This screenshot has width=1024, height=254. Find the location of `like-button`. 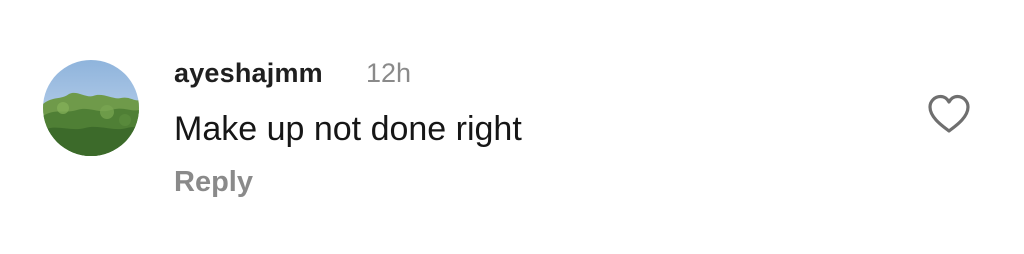

like-button is located at coordinates (949, 114).